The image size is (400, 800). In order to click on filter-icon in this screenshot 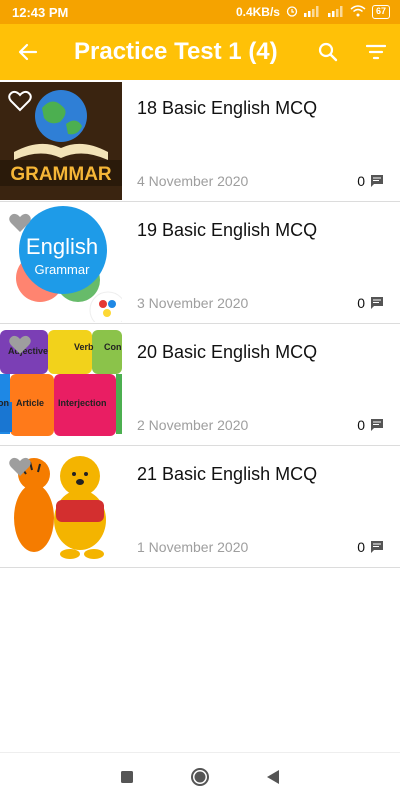, I will do `click(376, 52)`.